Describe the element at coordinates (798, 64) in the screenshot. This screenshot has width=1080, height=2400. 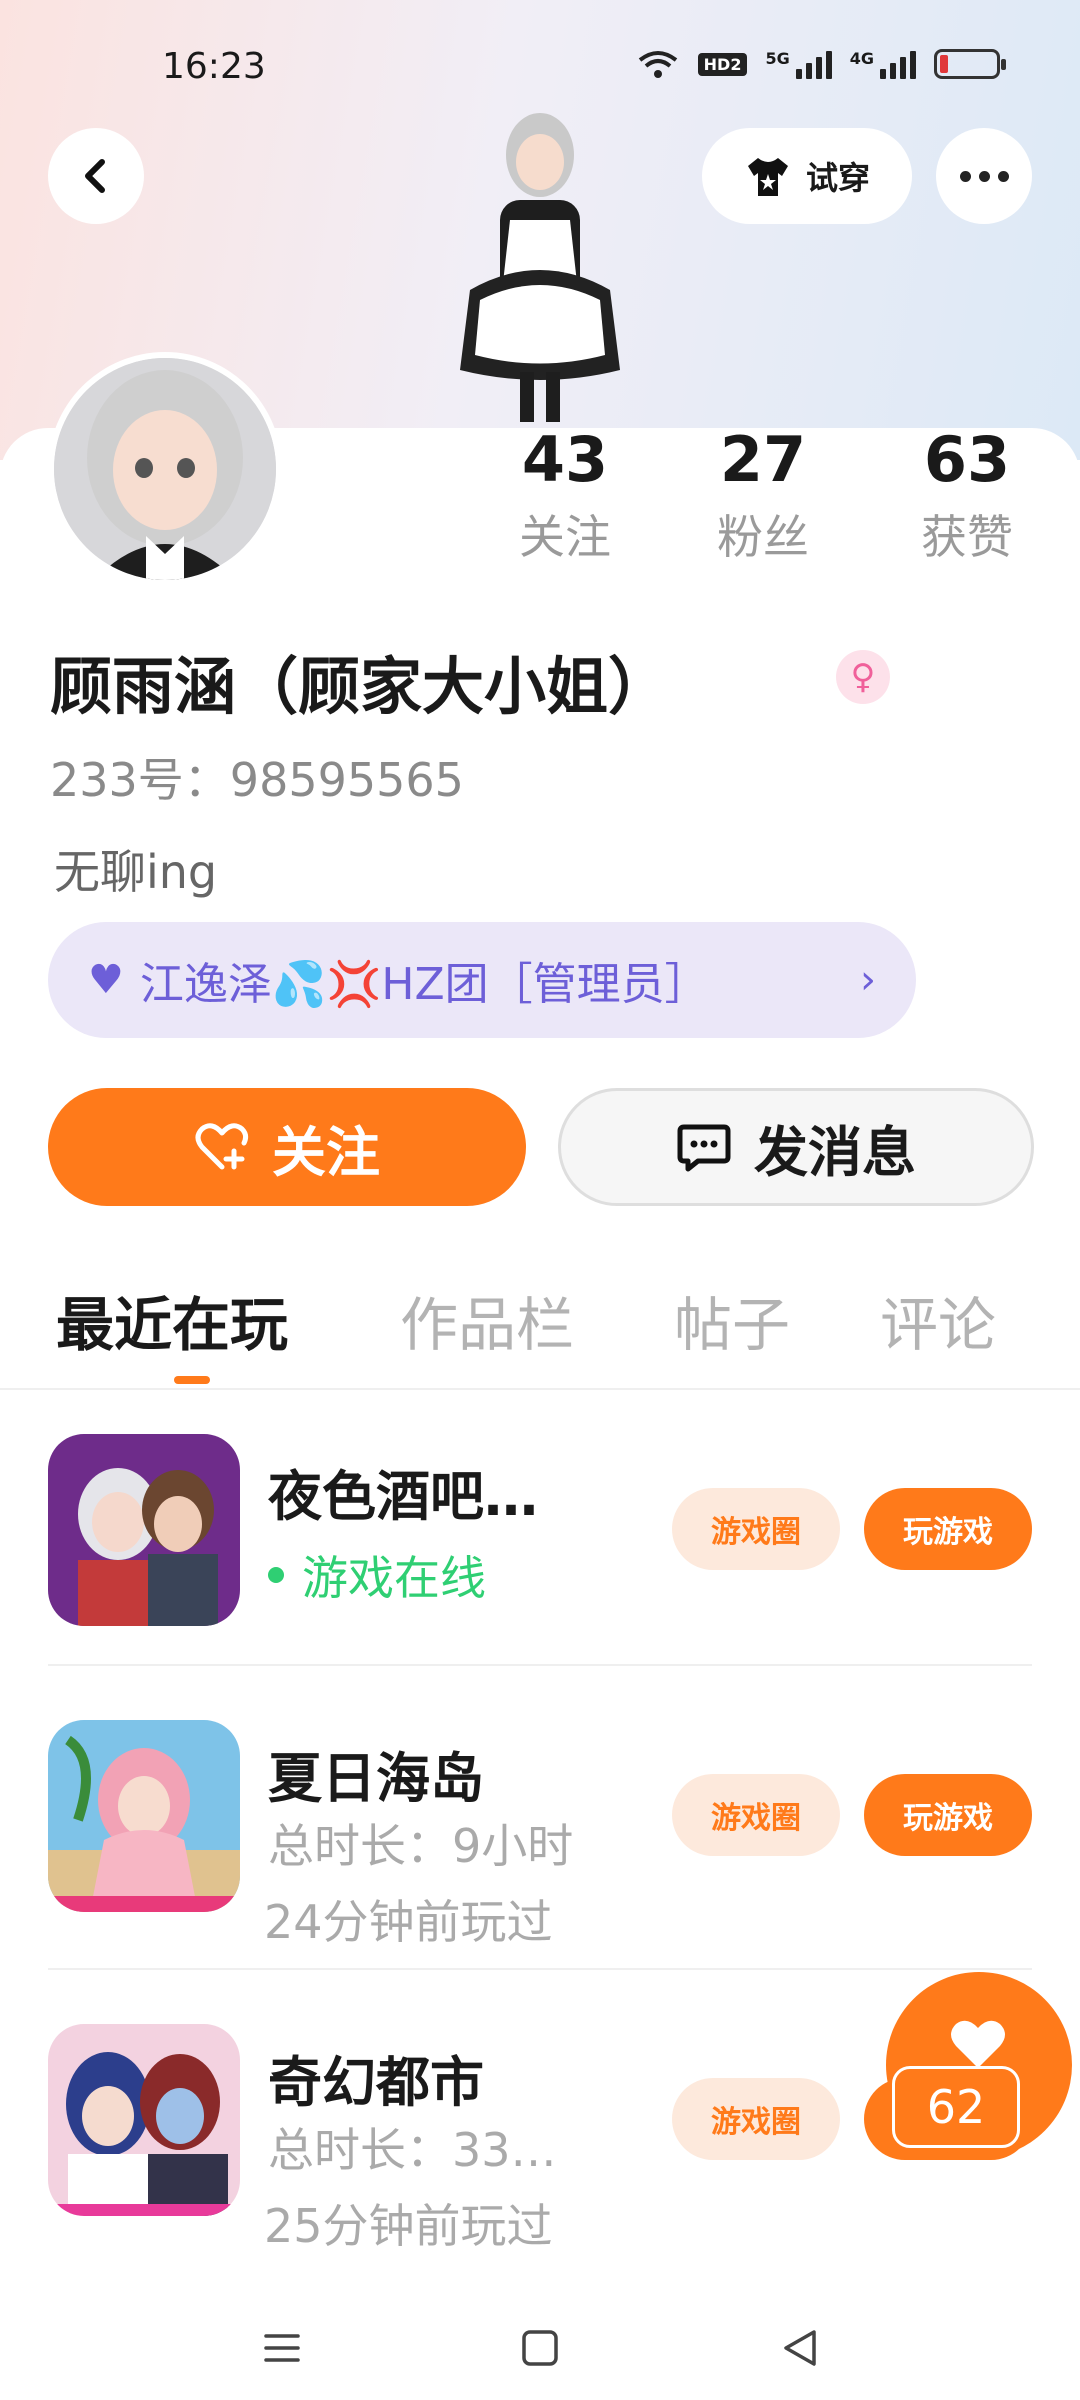
I see `signal-icon: 5G` at that location.